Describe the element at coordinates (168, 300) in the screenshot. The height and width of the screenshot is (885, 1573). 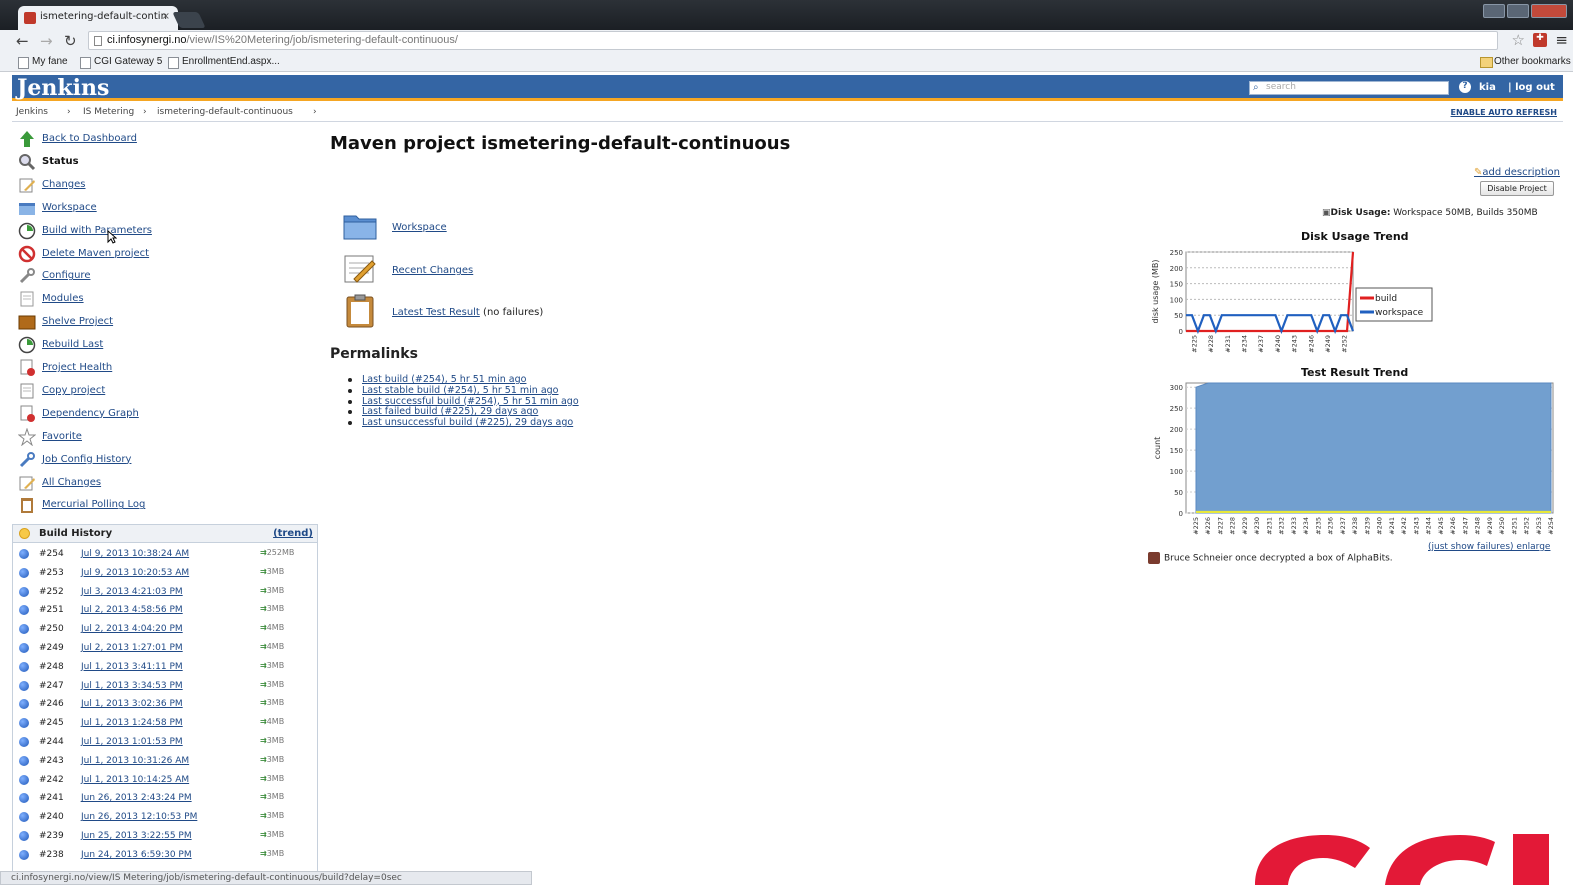
I see `sidebar-item-modules: Modules` at that location.